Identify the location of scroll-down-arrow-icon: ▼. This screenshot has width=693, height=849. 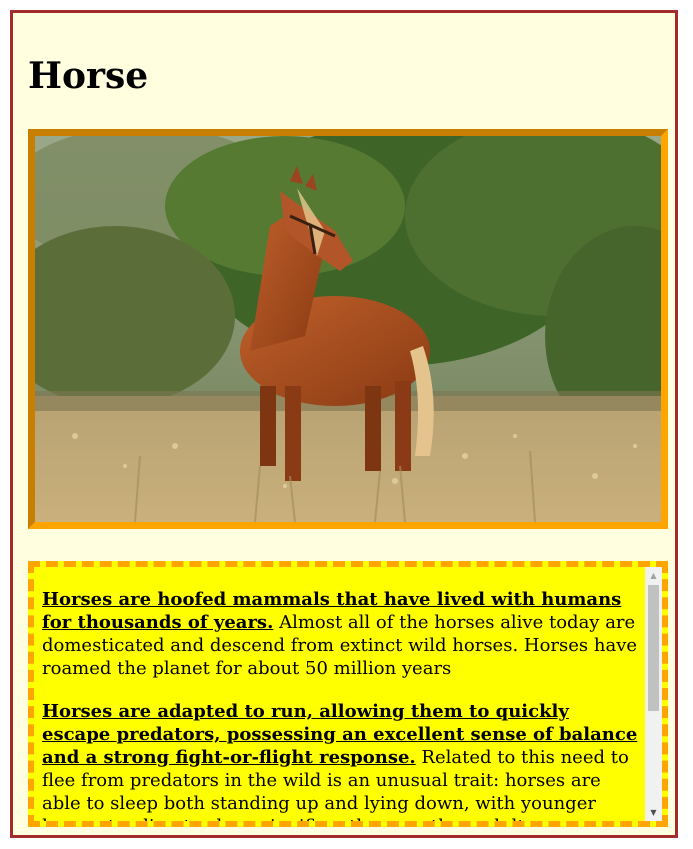
(653, 812).